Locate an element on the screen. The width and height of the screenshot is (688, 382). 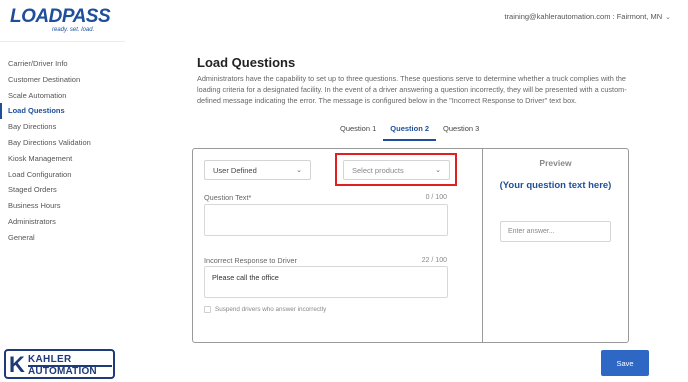
question-tabs: Question 1 Question 2 Question 3 is located at coordinates (409, 132).